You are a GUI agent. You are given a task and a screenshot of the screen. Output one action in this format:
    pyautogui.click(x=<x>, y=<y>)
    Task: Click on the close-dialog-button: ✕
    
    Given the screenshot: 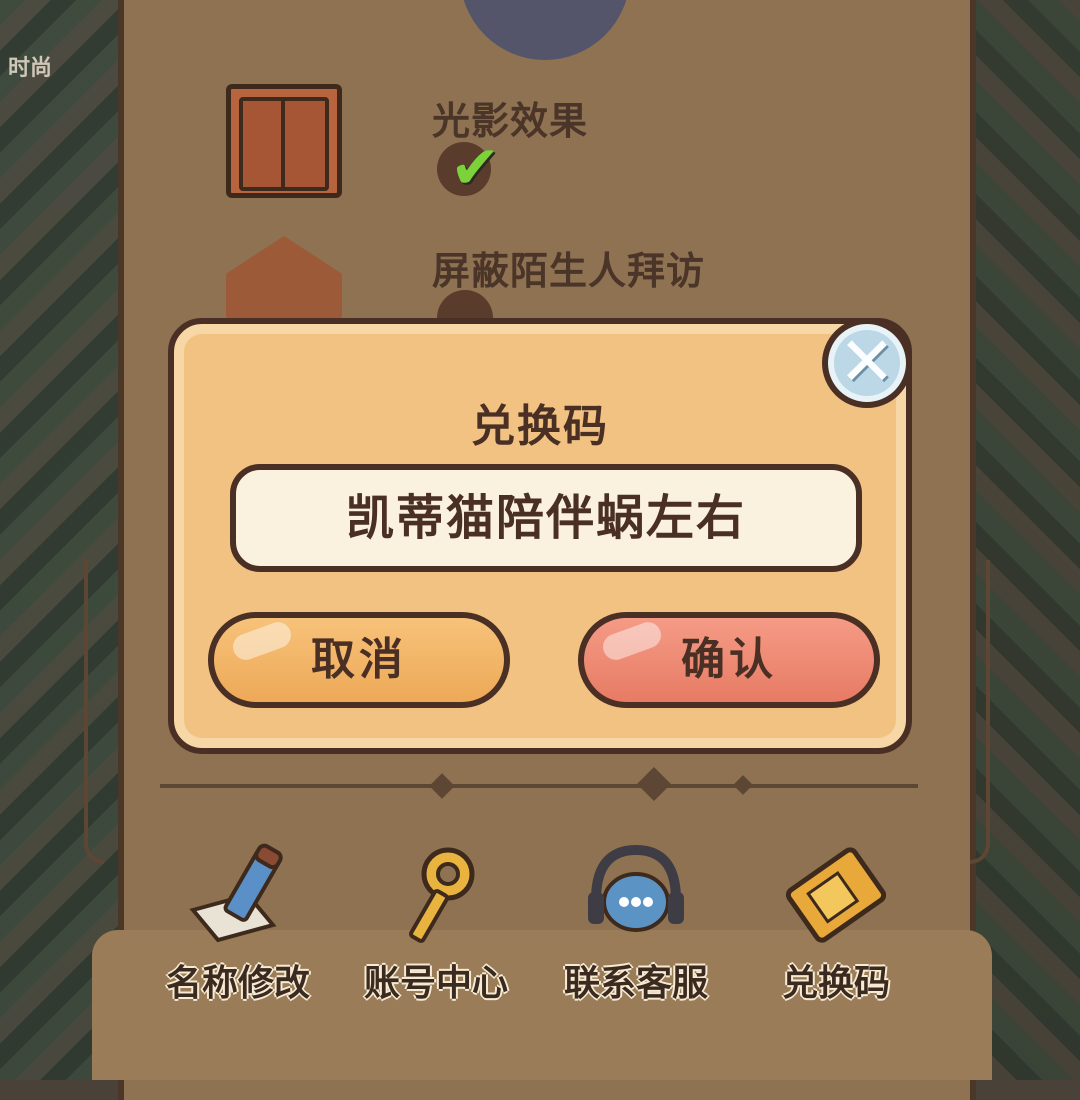 What is the action you would take?
    pyautogui.click(x=867, y=363)
    